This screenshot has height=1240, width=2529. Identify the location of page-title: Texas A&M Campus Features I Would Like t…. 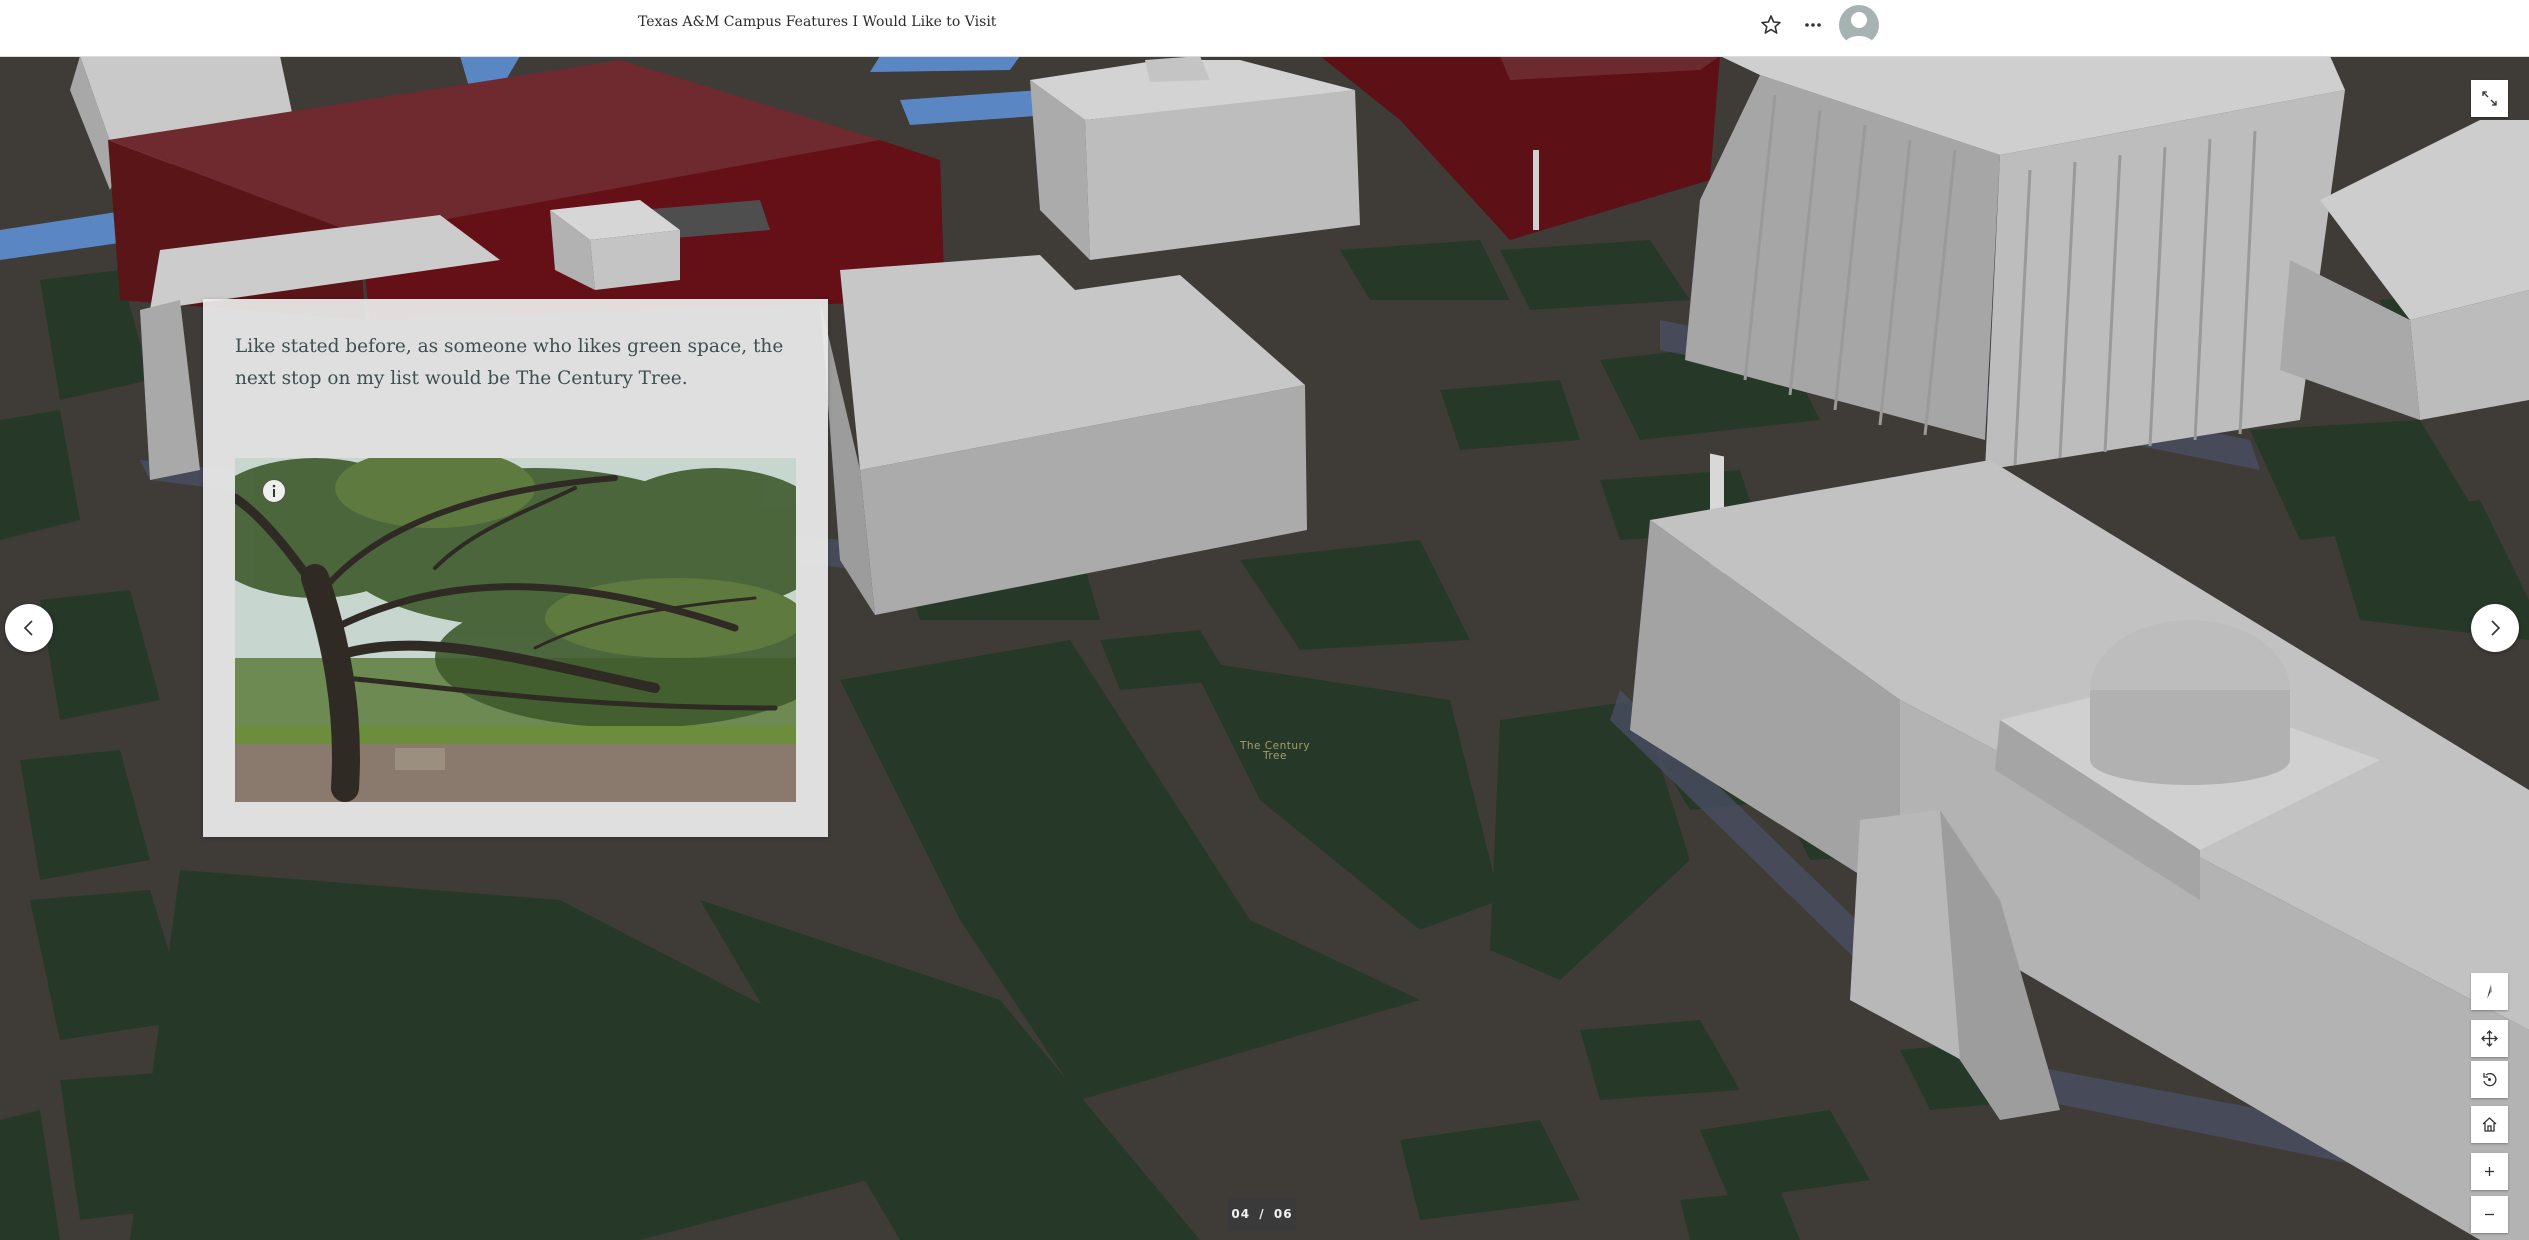
(817, 22).